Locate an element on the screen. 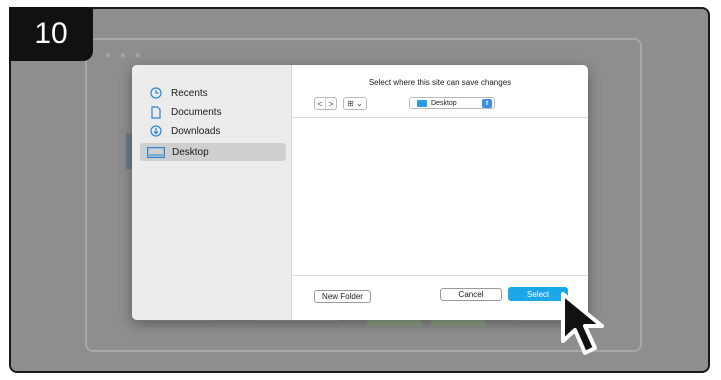  step-number: 10 is located at coordinates (51, 33).